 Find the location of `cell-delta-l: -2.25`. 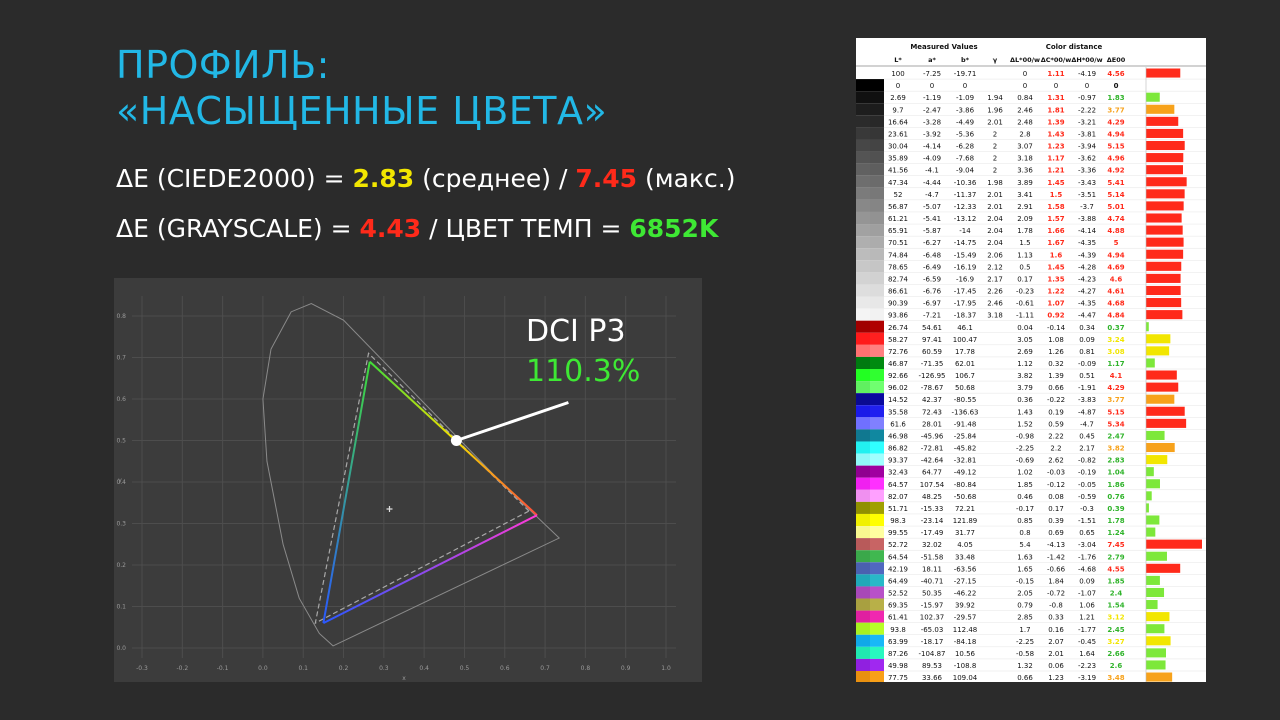

cell-delta-l: -2.25 is located at coordinates (1025, 642).